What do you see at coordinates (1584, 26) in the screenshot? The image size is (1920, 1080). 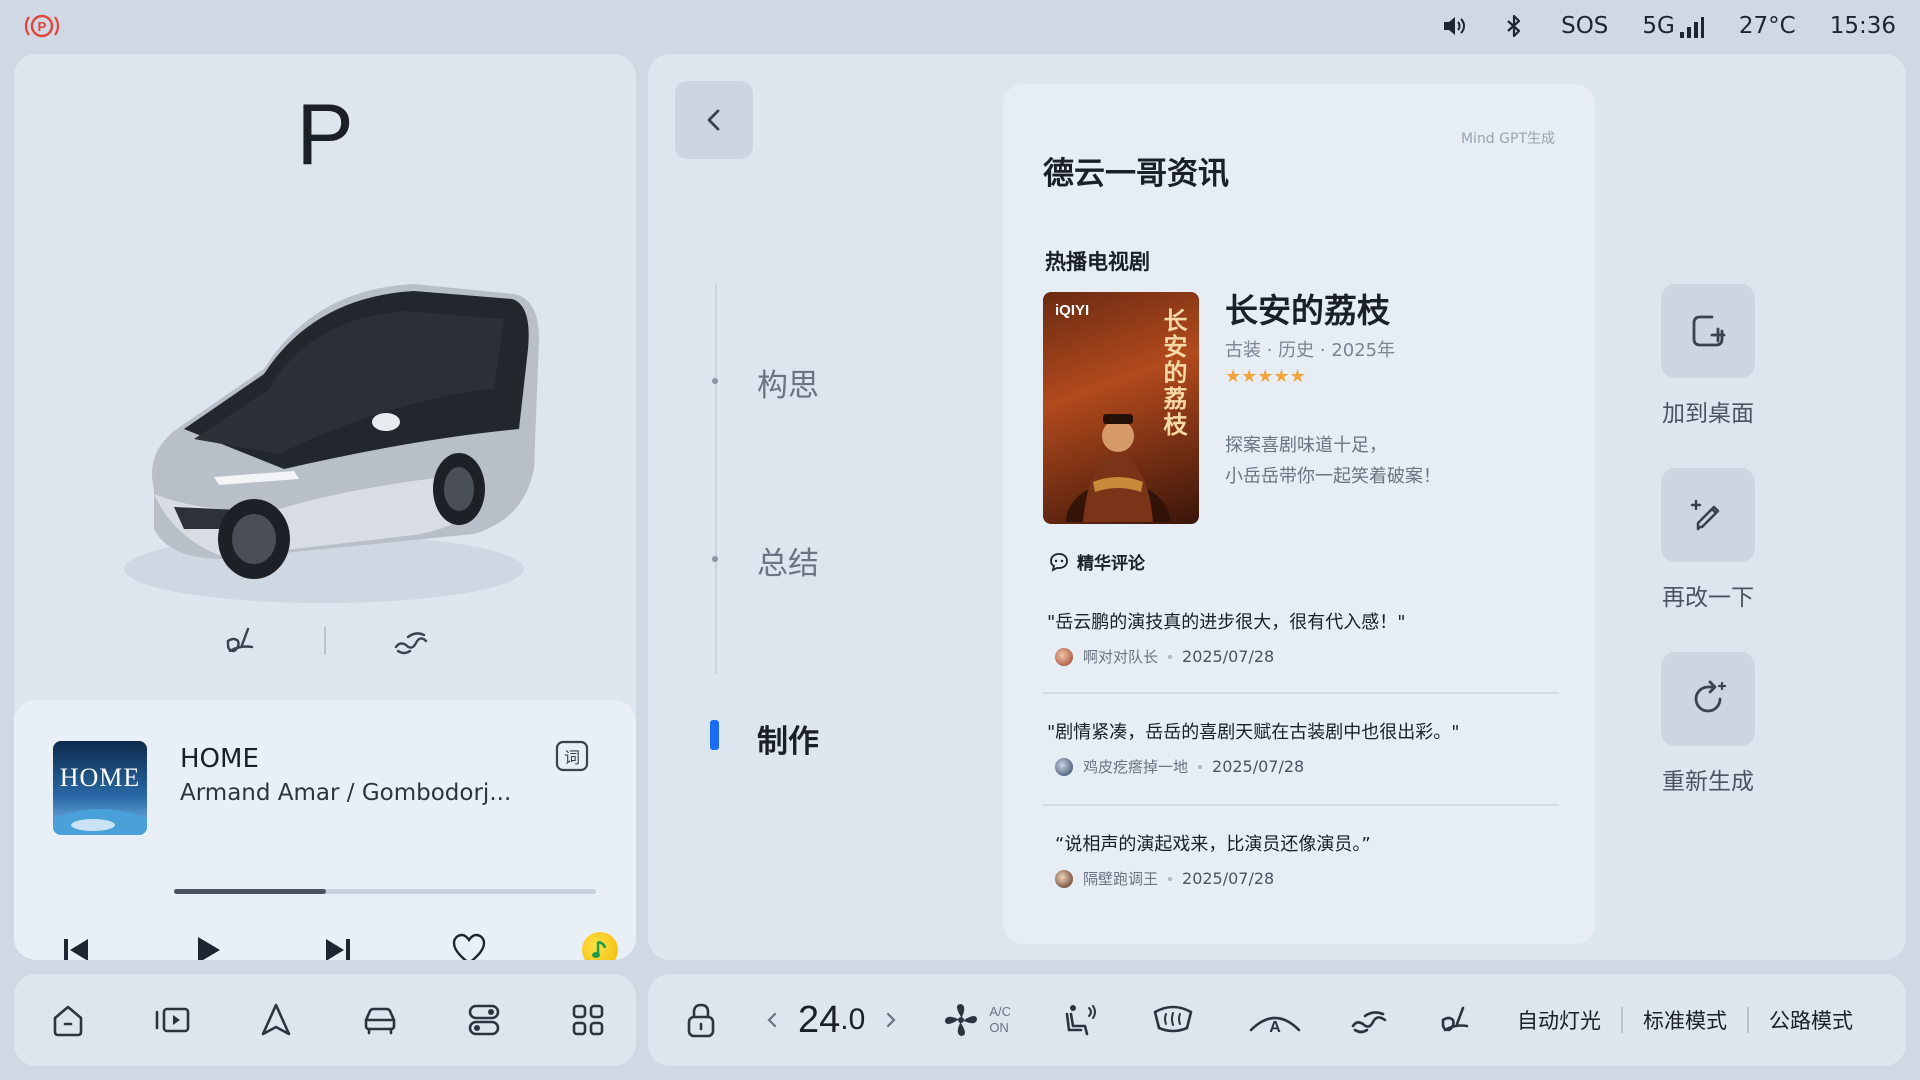 I see `sos-button: SOS` at bounding box center [1584, 26].